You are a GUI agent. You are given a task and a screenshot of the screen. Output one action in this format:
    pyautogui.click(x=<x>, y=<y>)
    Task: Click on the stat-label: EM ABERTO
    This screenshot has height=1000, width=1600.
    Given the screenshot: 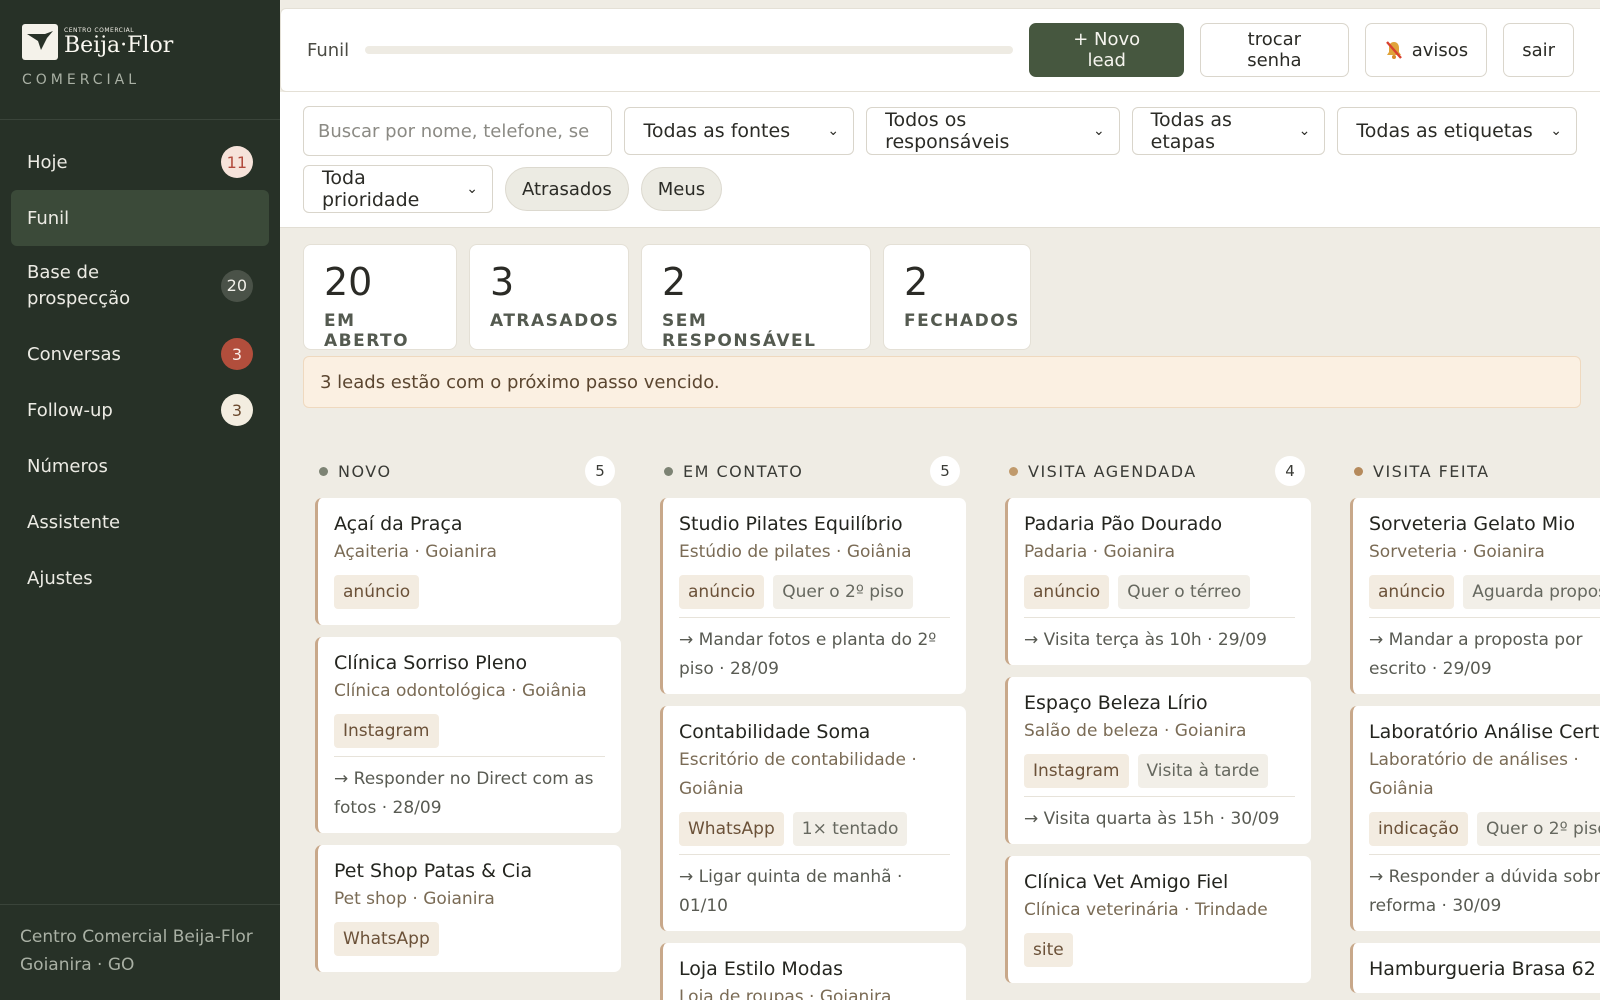 What is the action you would take?
    pyautogui.click(x=367, y=331)
    